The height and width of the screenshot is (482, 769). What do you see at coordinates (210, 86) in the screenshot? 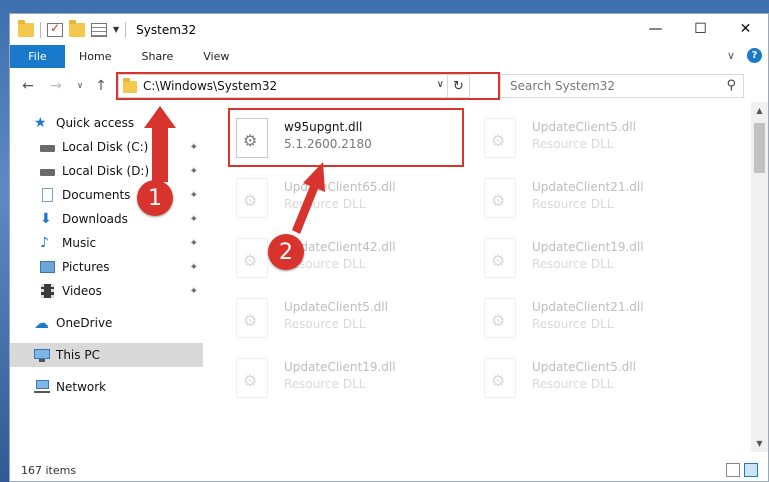
I see `address-path: C:\Windows\System32` at bounding box center [210, 86].